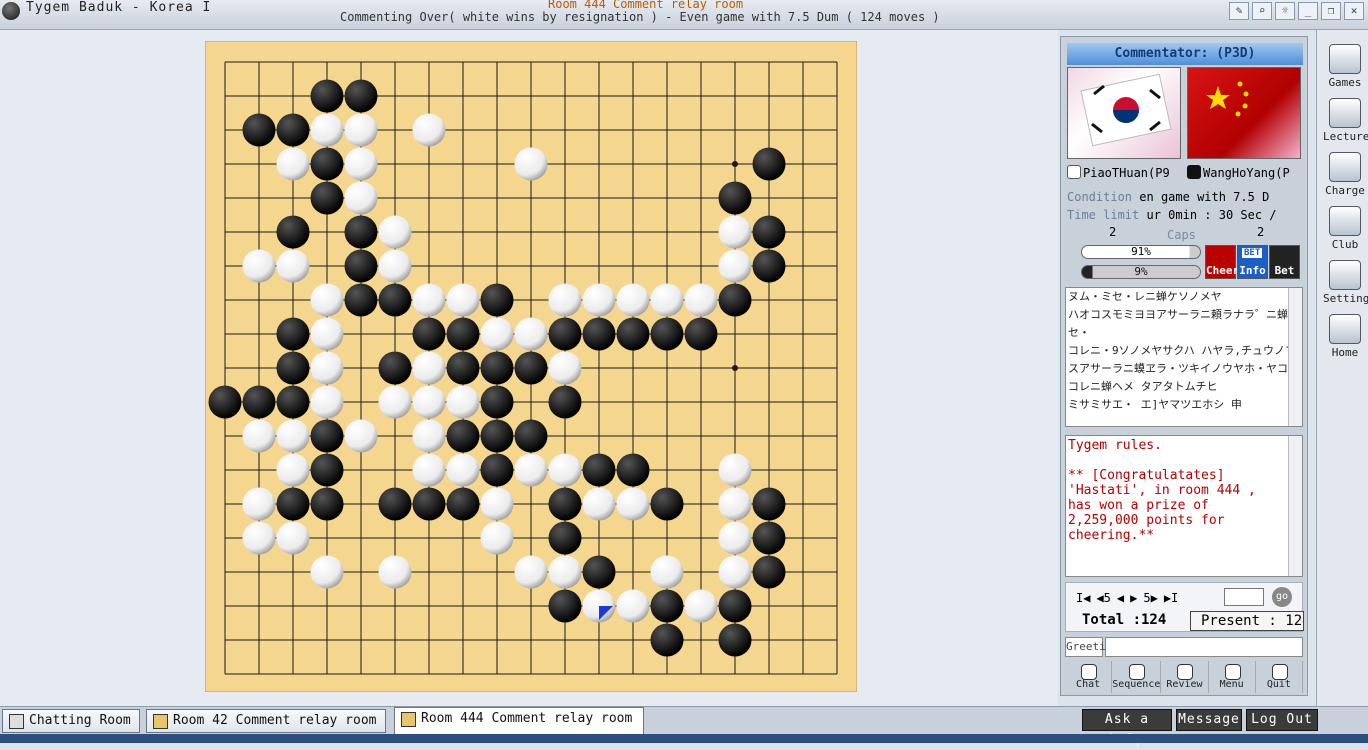  I want to click on condition-row: Condition en game with 7.5 D, so click(1185, 197).